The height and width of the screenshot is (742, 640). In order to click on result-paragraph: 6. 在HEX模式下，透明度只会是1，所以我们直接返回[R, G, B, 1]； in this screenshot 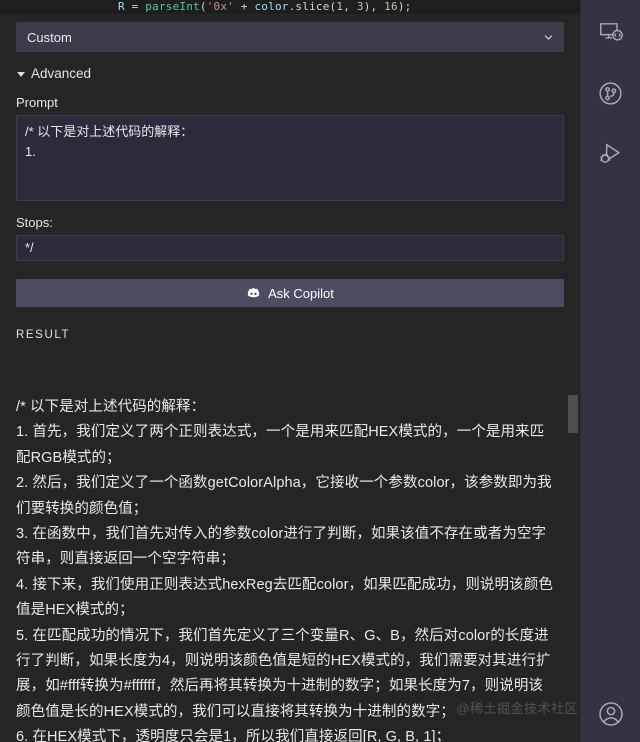, I will do `click(233, 735)`.